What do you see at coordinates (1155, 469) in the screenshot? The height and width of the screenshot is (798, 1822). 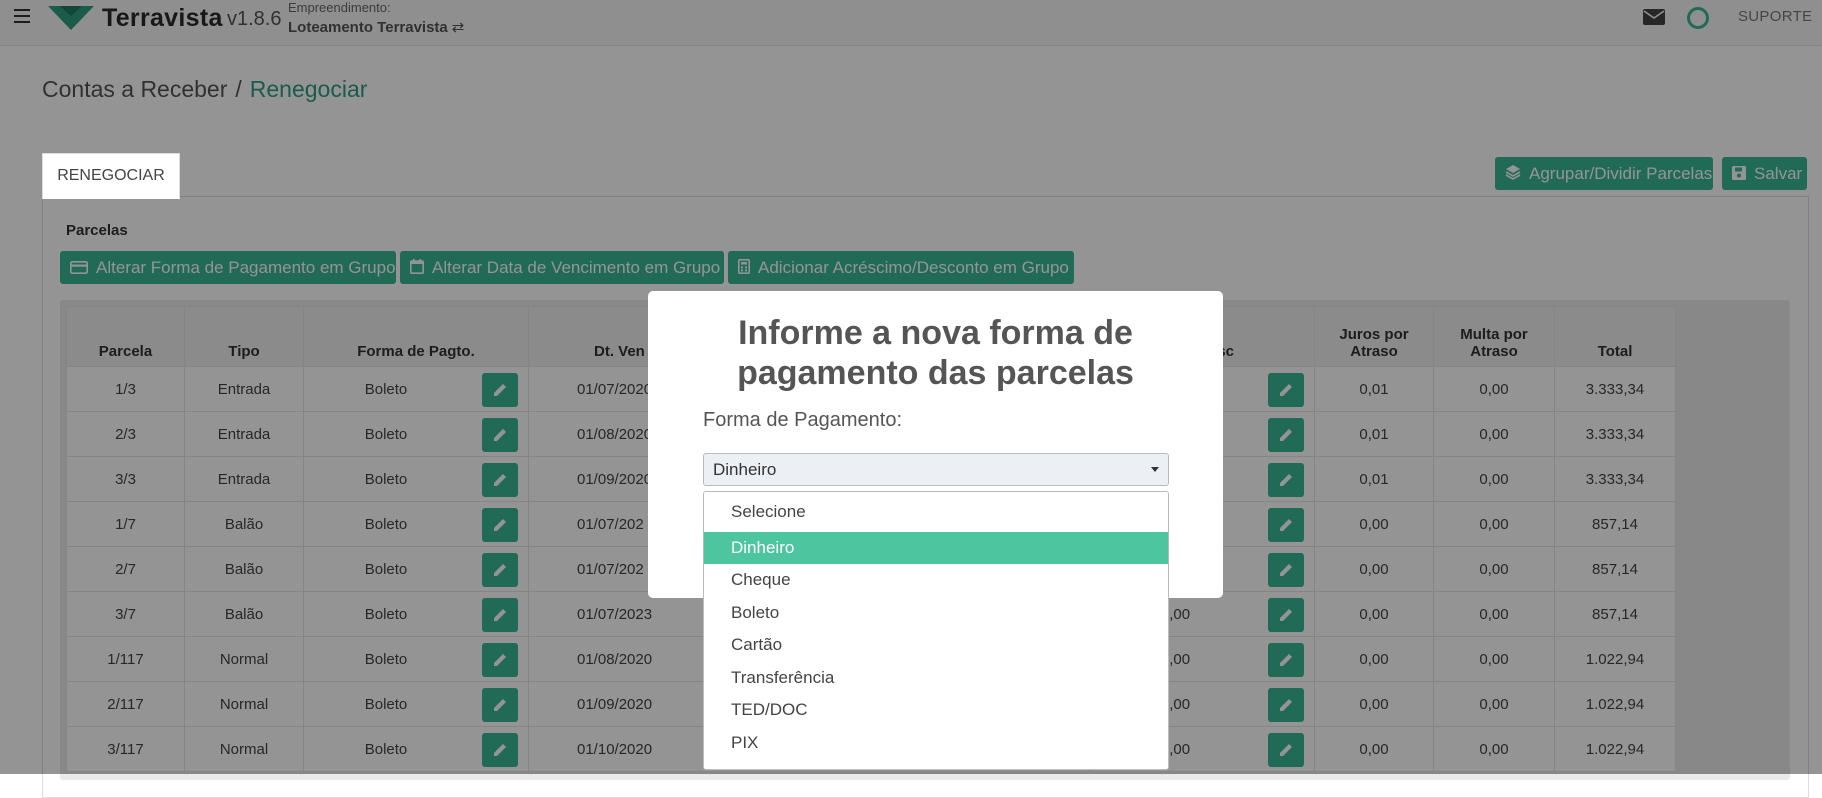 I see `caret-down-icon` at bounding box center [1155, 469].